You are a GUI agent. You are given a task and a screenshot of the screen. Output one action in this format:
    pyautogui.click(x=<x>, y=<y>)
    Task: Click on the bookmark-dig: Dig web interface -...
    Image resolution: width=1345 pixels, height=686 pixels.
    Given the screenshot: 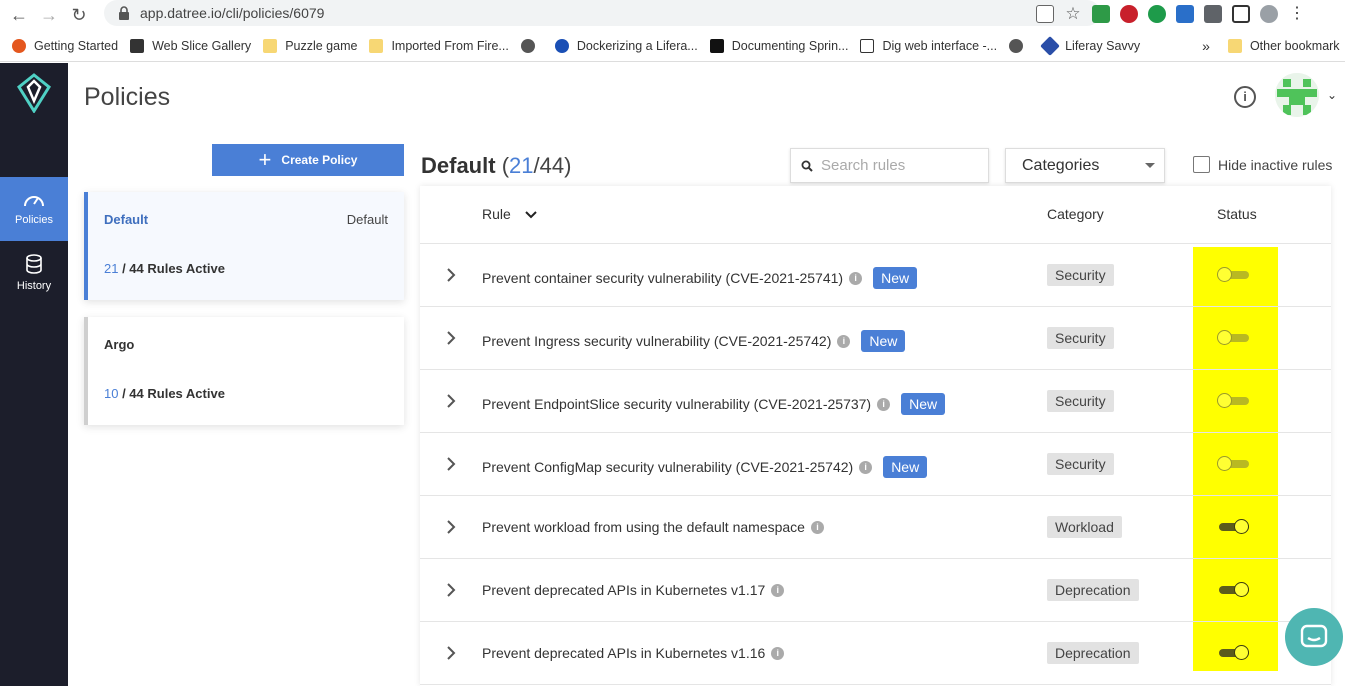 What is the action you would take?
    pyautogui.click(x=928, y=45)
    